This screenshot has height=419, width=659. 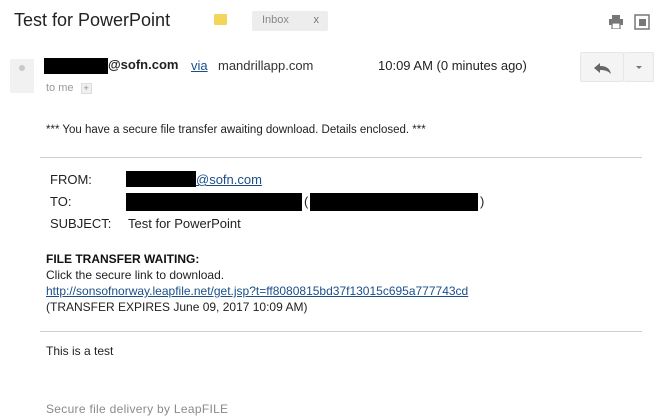 What do you see at coordinates (143, 64) in the screenshot?
I see `sender-email-domain: @sofn.com` at bounding box center [143, 64].